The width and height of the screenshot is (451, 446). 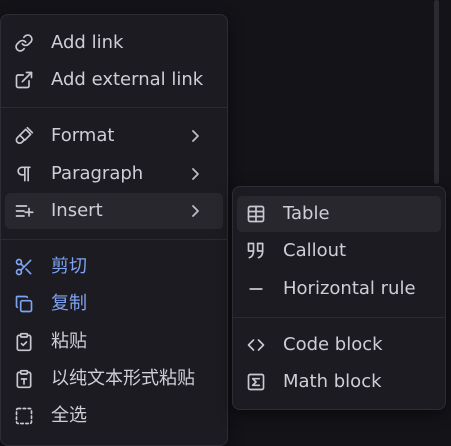 I want to click on menu-item-paste: 粘贴, so click(x=114, y=342).